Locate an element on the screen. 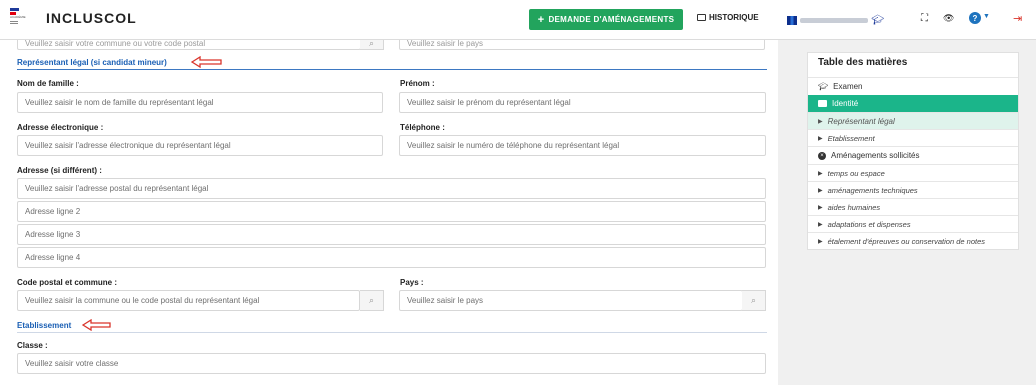 This screenshot has height=385, width=1036. id-card-icon is located at coordinates (822, 103).